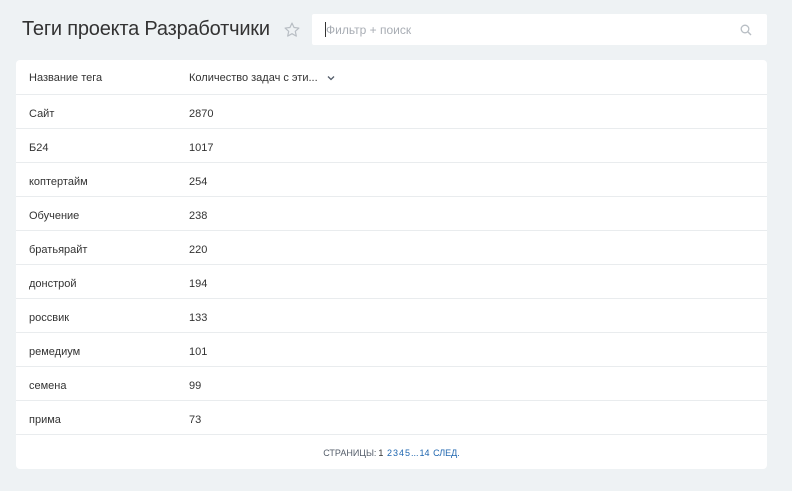 This screenshot has width=792, height=491. I want to click on tag-name-cell: ремедиум, so click(55, 352).